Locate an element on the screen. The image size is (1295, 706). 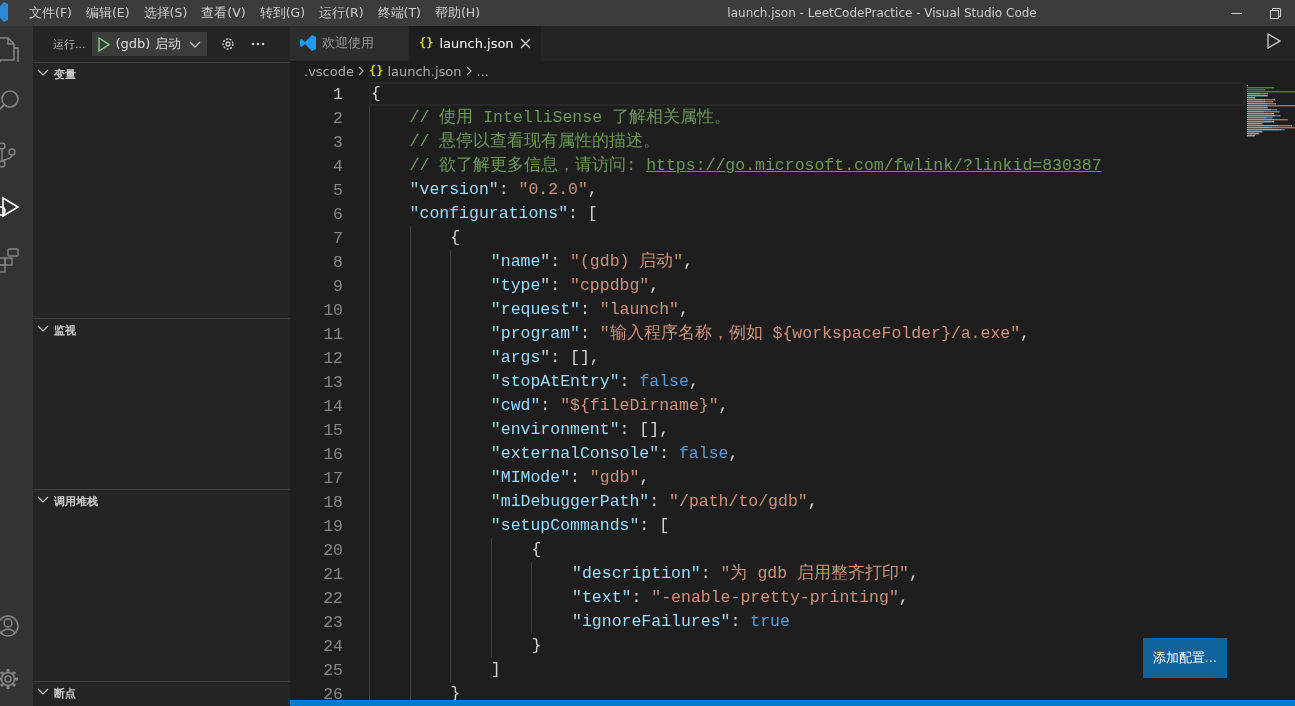
chevron-down-icon is located at coordinates (194, 44).